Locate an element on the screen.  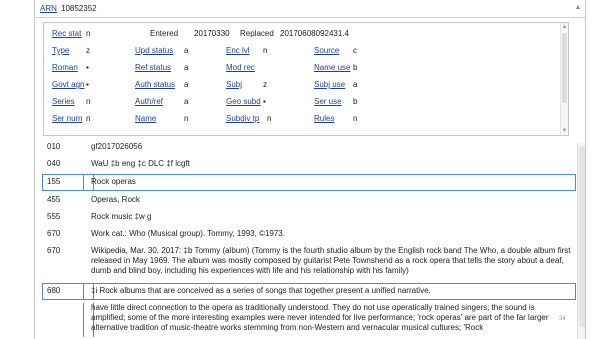
subdiv-tp-value: n is located at coordinates (269, 118).